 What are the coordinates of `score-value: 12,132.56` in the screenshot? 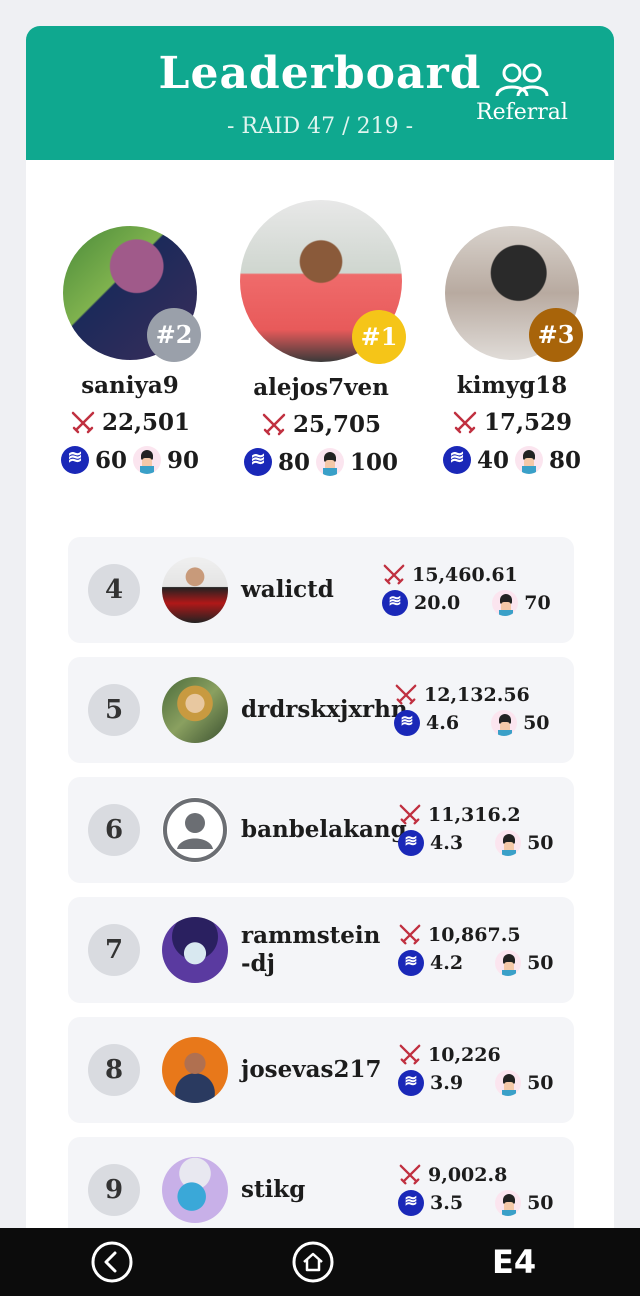 It's located at (477, 695).